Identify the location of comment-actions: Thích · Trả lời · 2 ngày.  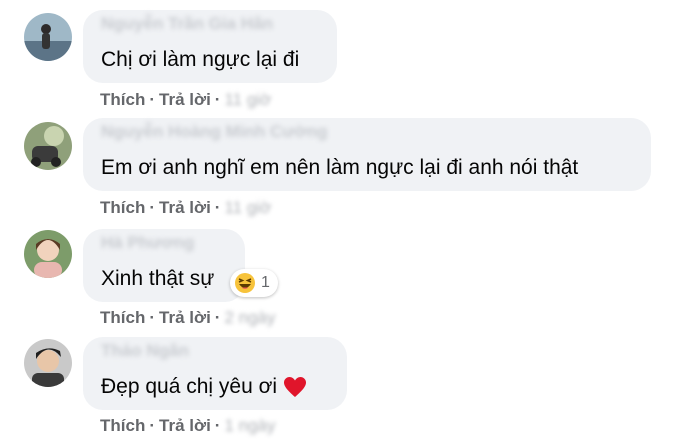
(188, 318).